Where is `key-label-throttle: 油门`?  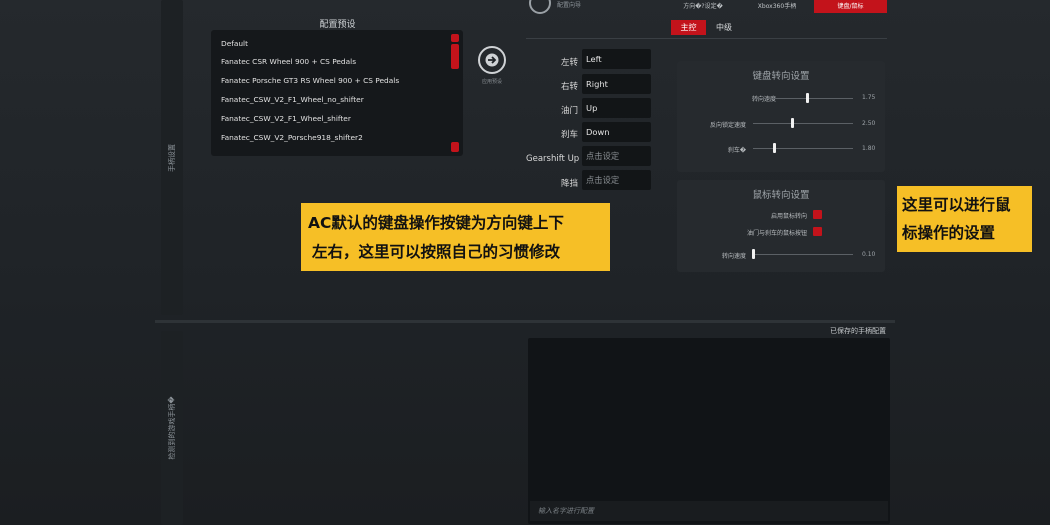
key-label-throttle: 油门 is located at coordinates (569, 111).